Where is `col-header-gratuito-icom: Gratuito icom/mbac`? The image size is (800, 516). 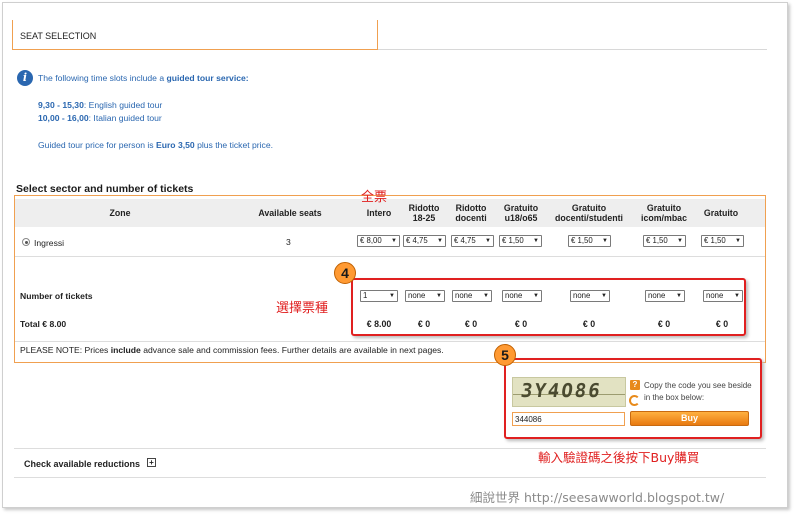
col-header-gratuito-icom: Gratuito icom/mbac is located at coordinates (664, 213).